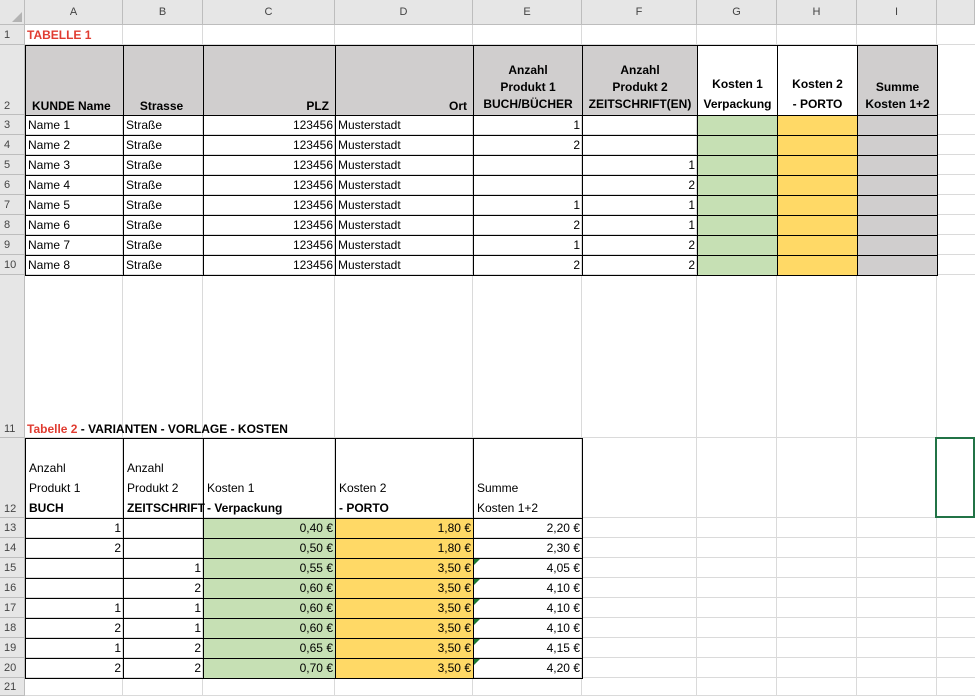  Describe the element at coordinates (12, 80) in the screenshot. I see `row-header-2: 2` at that location.